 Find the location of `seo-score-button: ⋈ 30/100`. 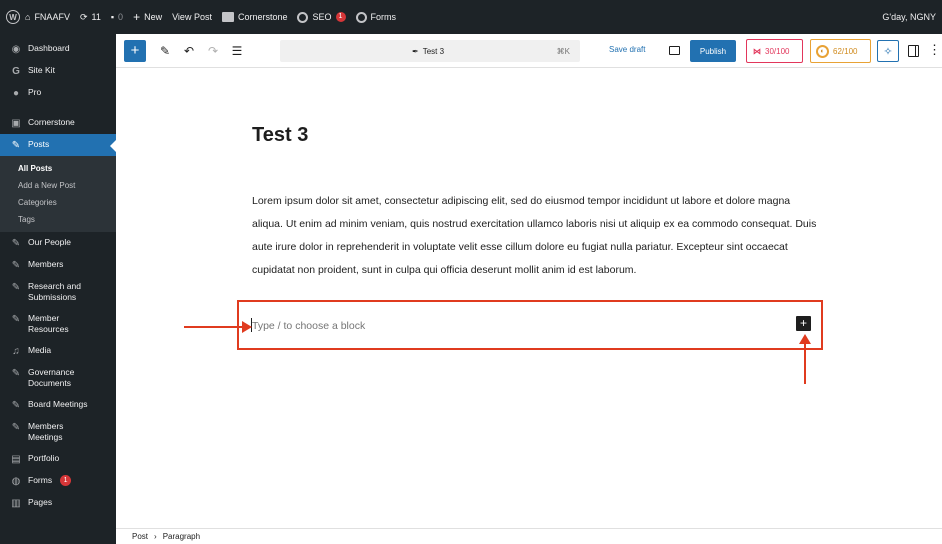

seo-score-button: ⋈ 30/100 is located at coordinates (774, 51).